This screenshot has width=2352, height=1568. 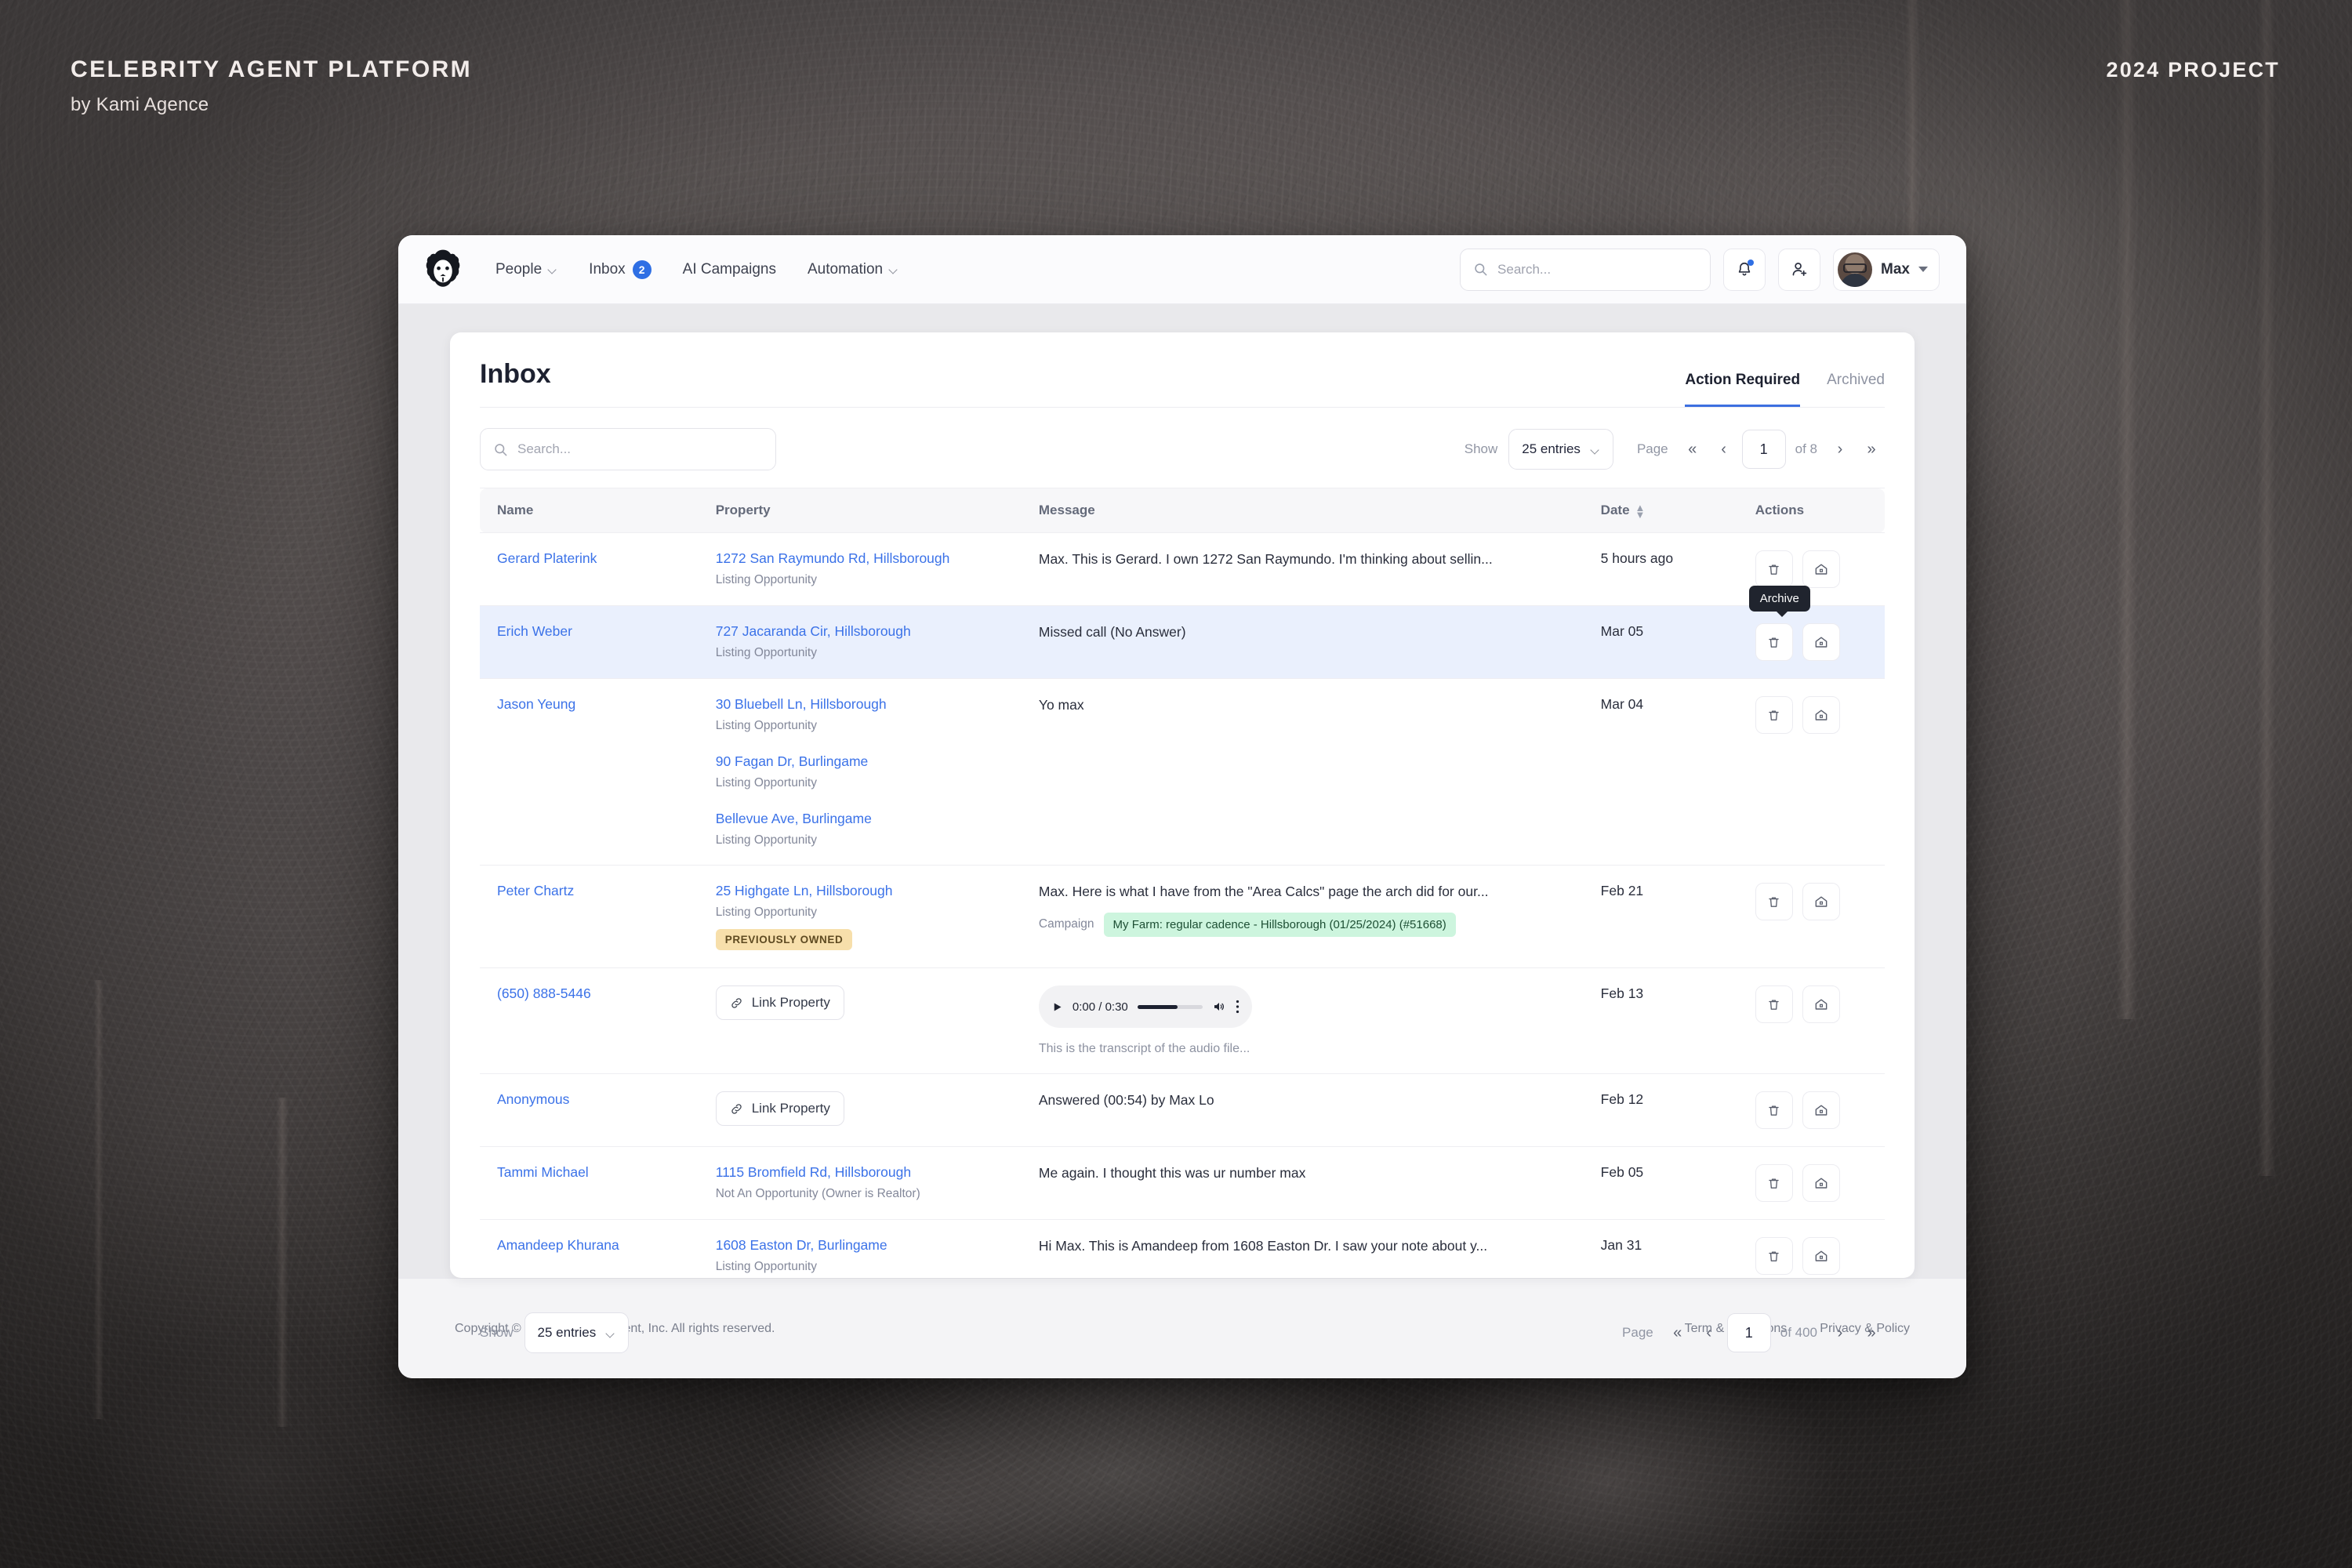 What do you see at coordinates (558, 1245) in the screenshot?
I see `contact-name-link: Amandeep Khurana` at bounding box center [558, 1245].